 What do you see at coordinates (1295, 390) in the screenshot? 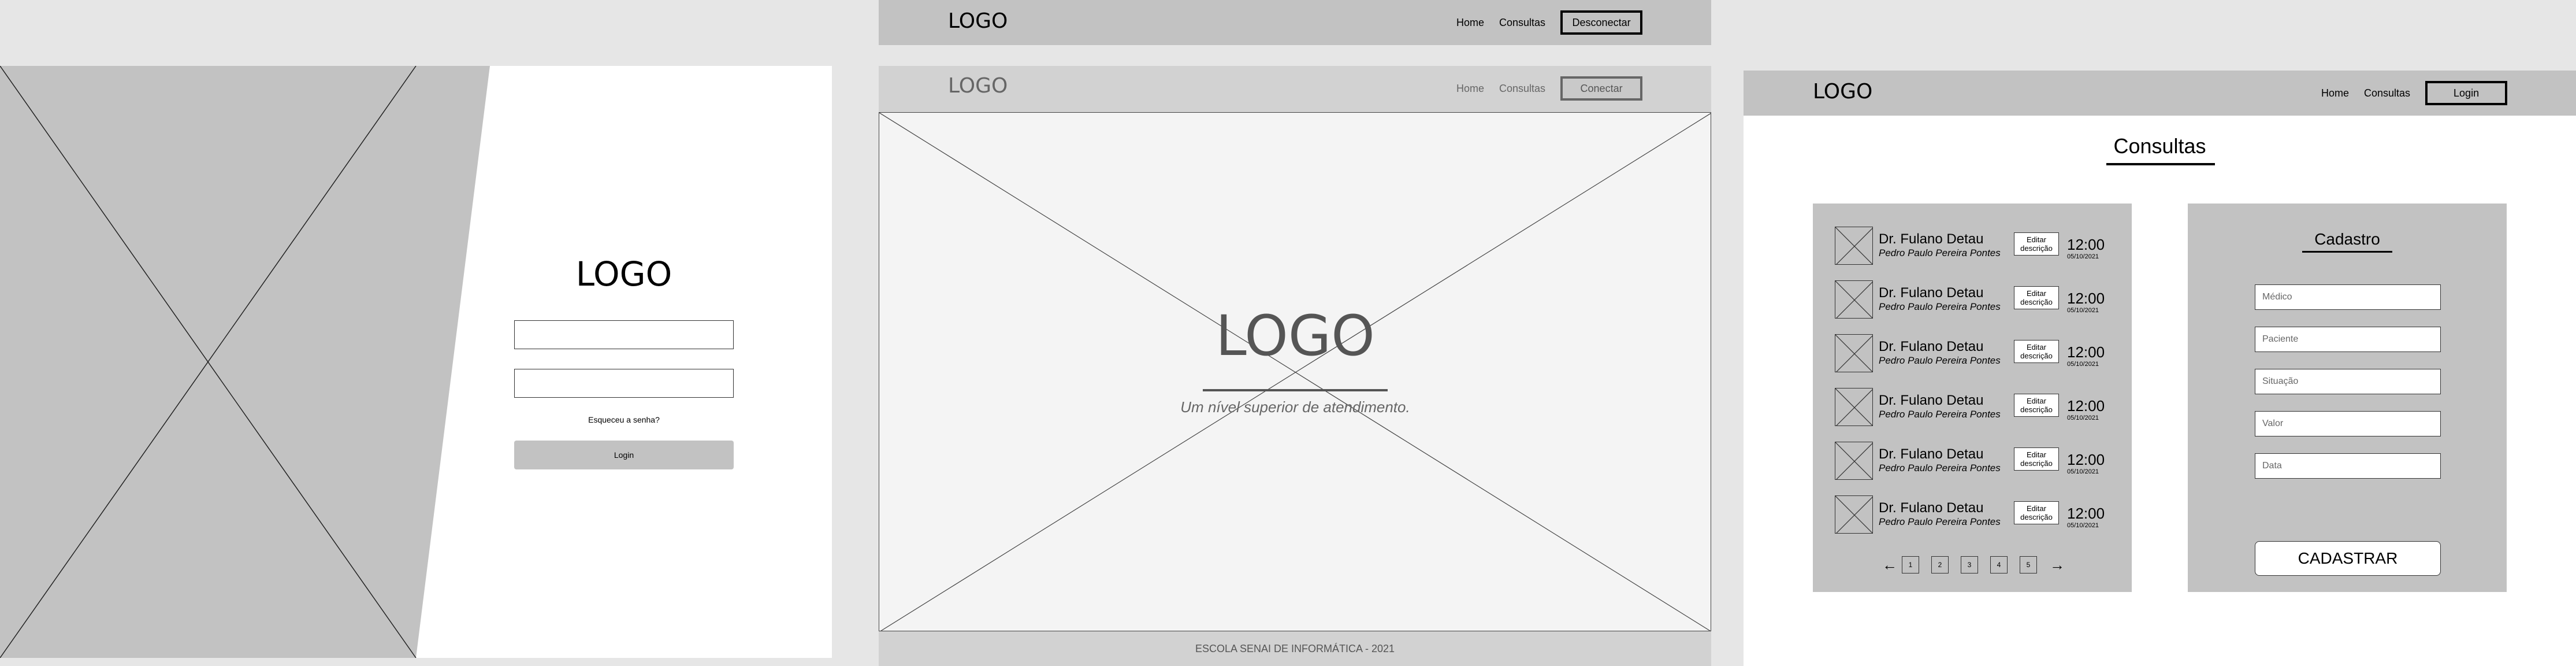
I see `hero-logo-underline` at bounding box center [1295, 390].